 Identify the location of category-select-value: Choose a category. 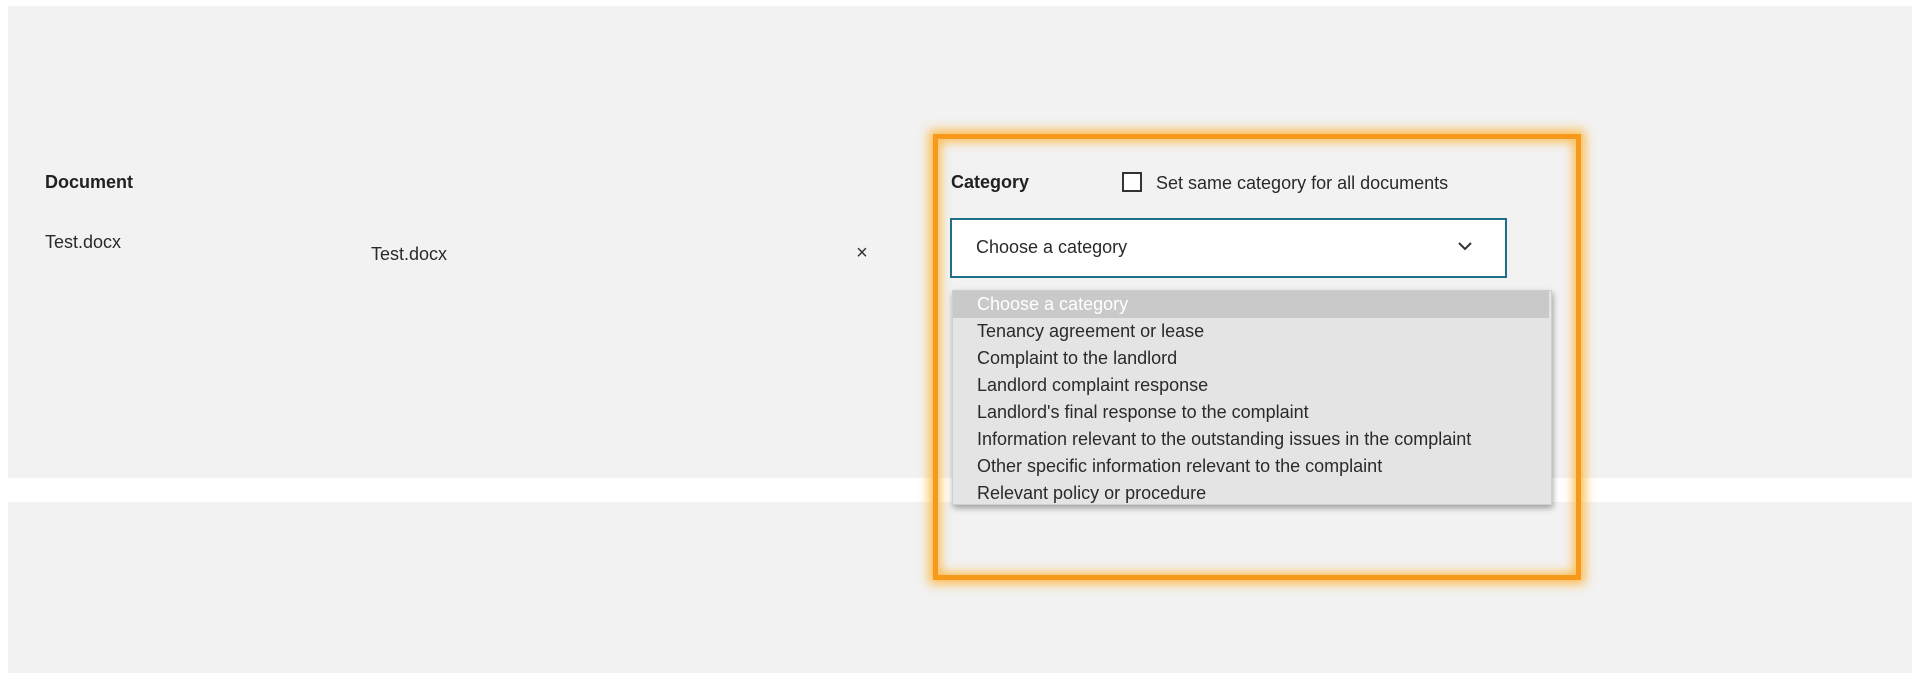
(1052, 247).